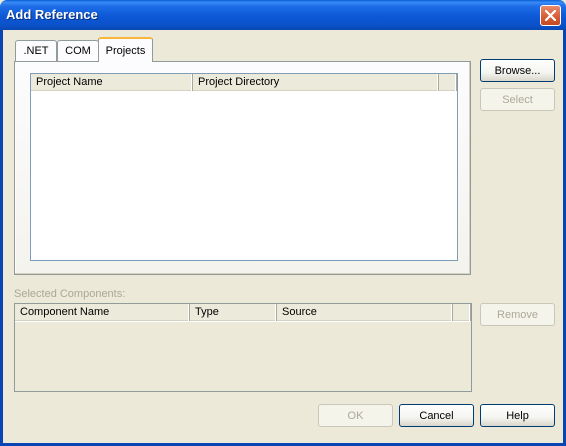 The image size is (566, 446). I want to click on tab-label: Projects, so click(125, 50).